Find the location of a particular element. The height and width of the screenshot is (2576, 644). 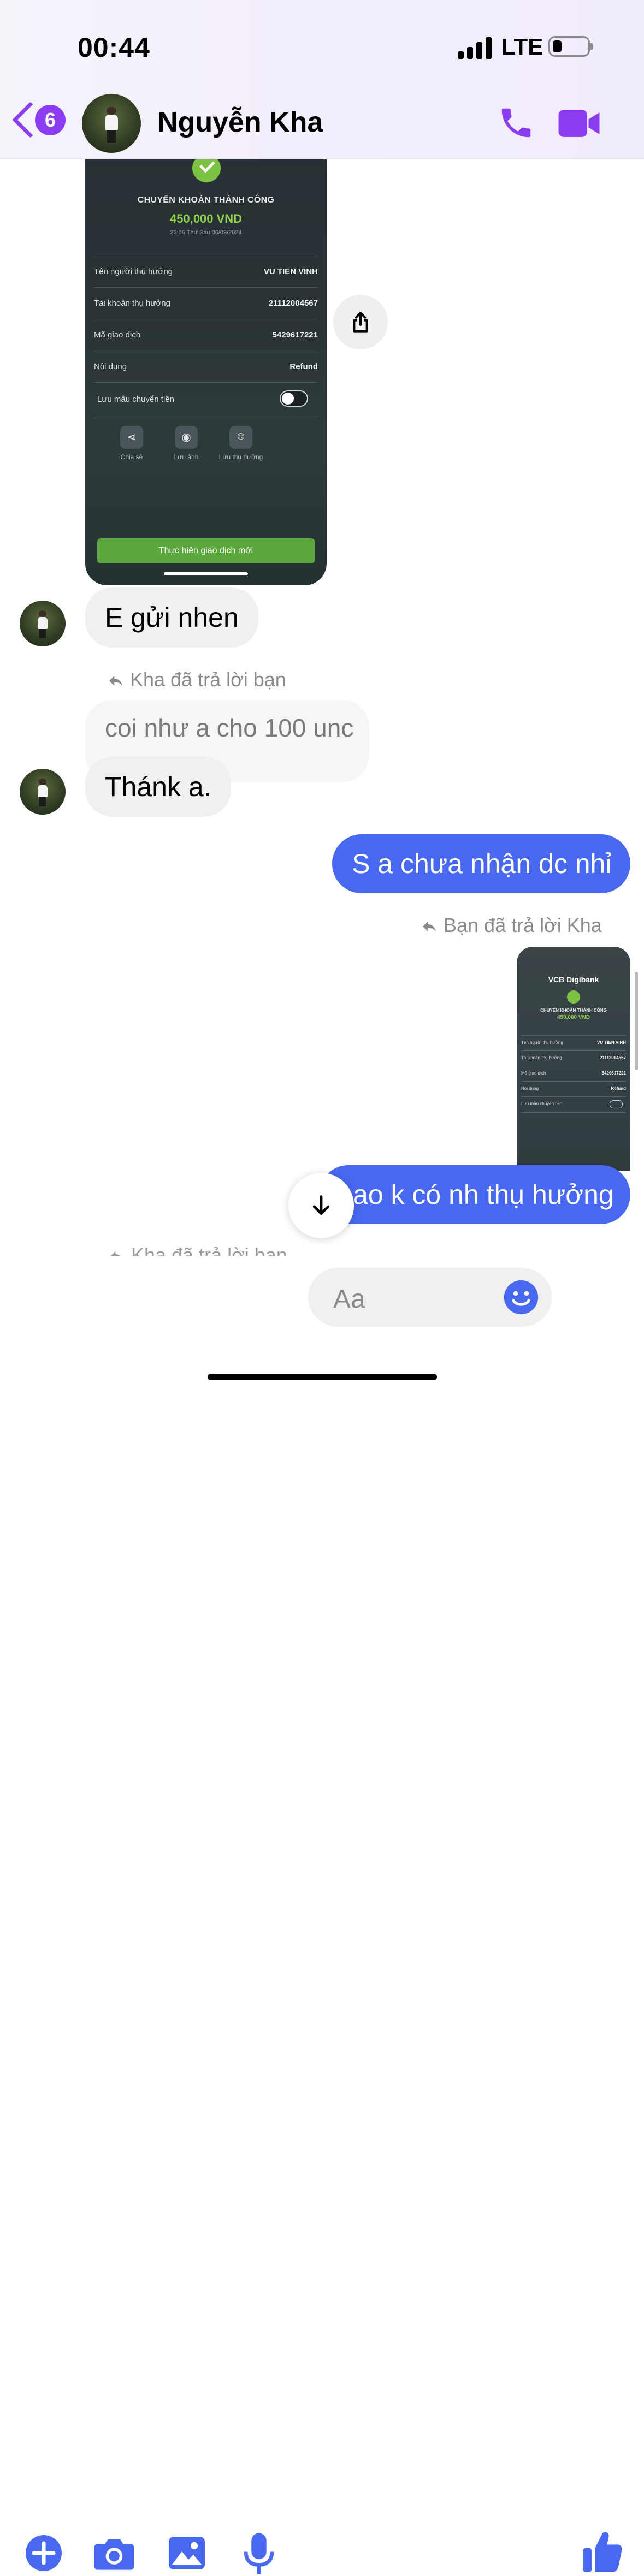

success-check-icon is located at coordinates (574, 997).